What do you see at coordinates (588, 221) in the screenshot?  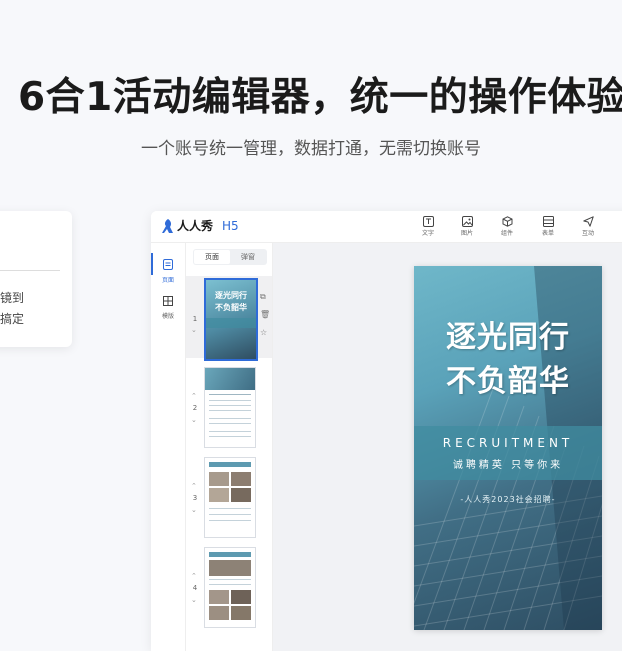 I see `send-icon` at bounding box center [588, 221].